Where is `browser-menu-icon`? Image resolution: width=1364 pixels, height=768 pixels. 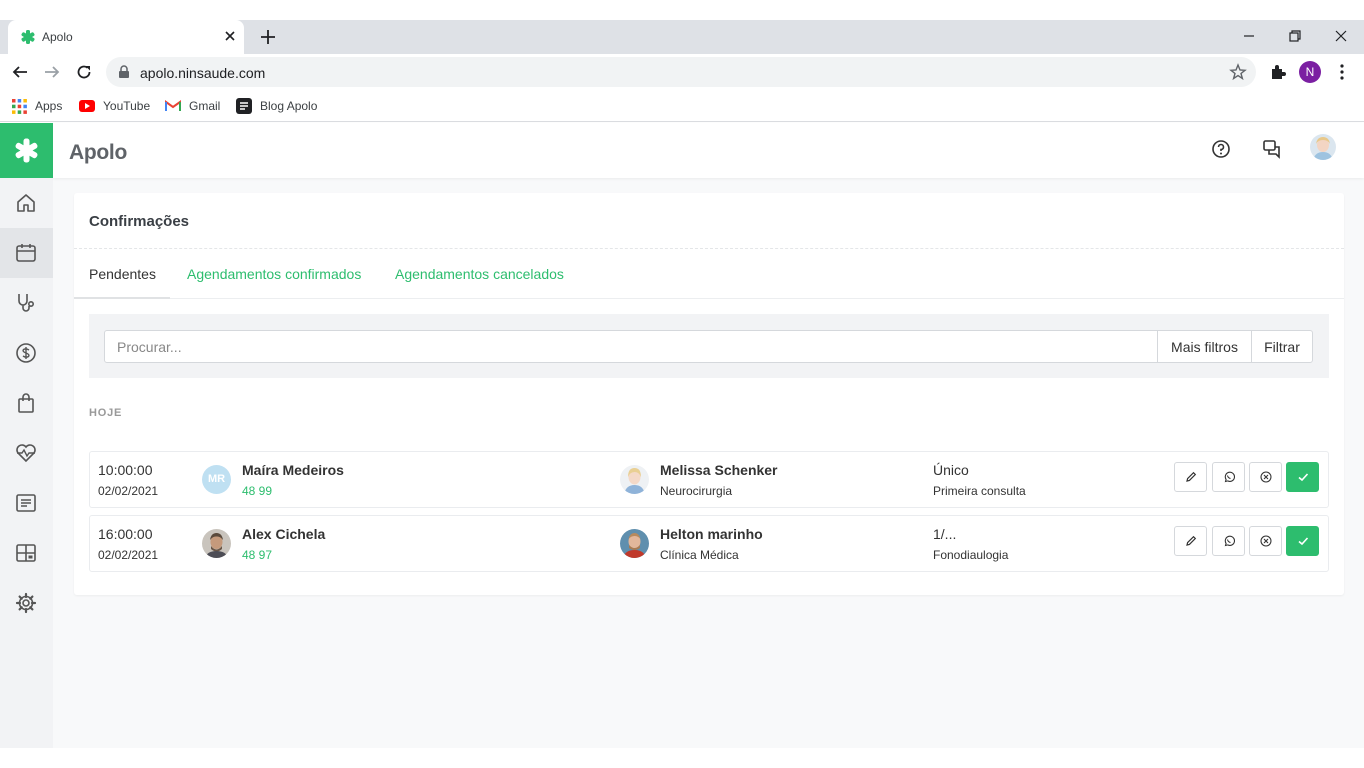
browser-menu-icon is located at coordinates (1342, 72).